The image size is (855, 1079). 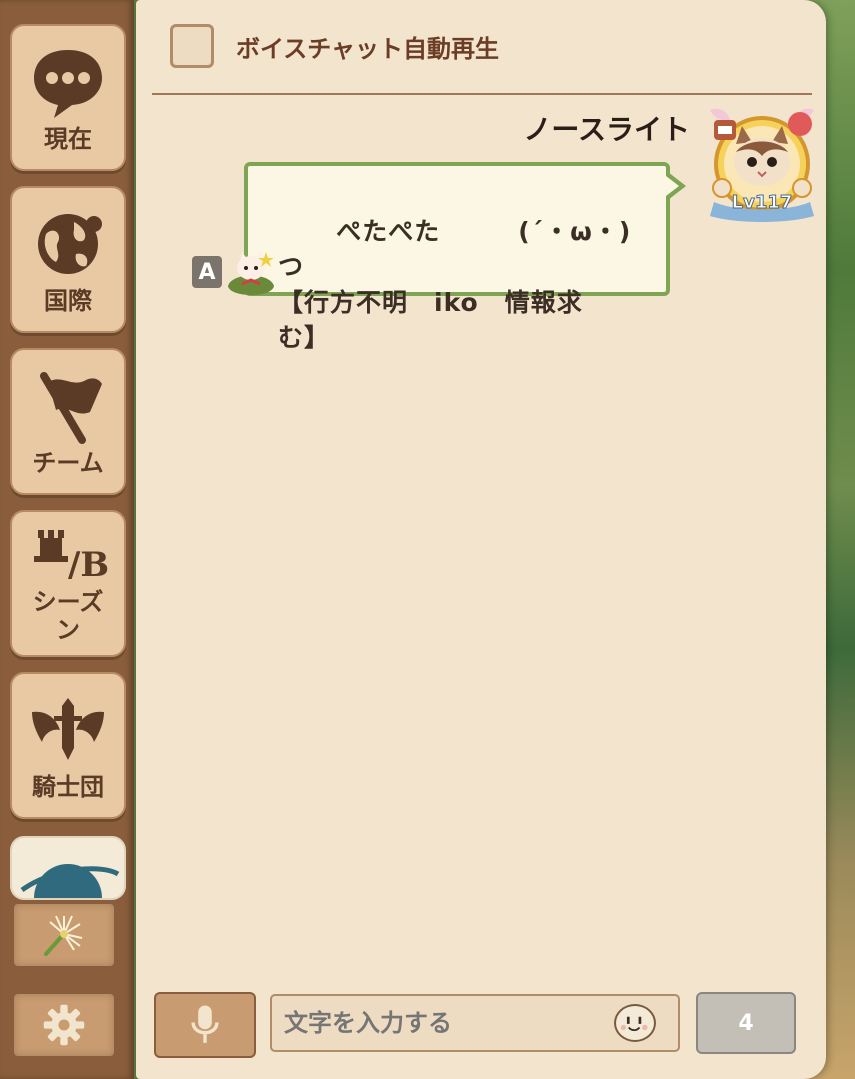 What do you see at coordinates (762, 202) in the screenshot?
I see `player-level: Lv117` at bounding box center [762, 202].